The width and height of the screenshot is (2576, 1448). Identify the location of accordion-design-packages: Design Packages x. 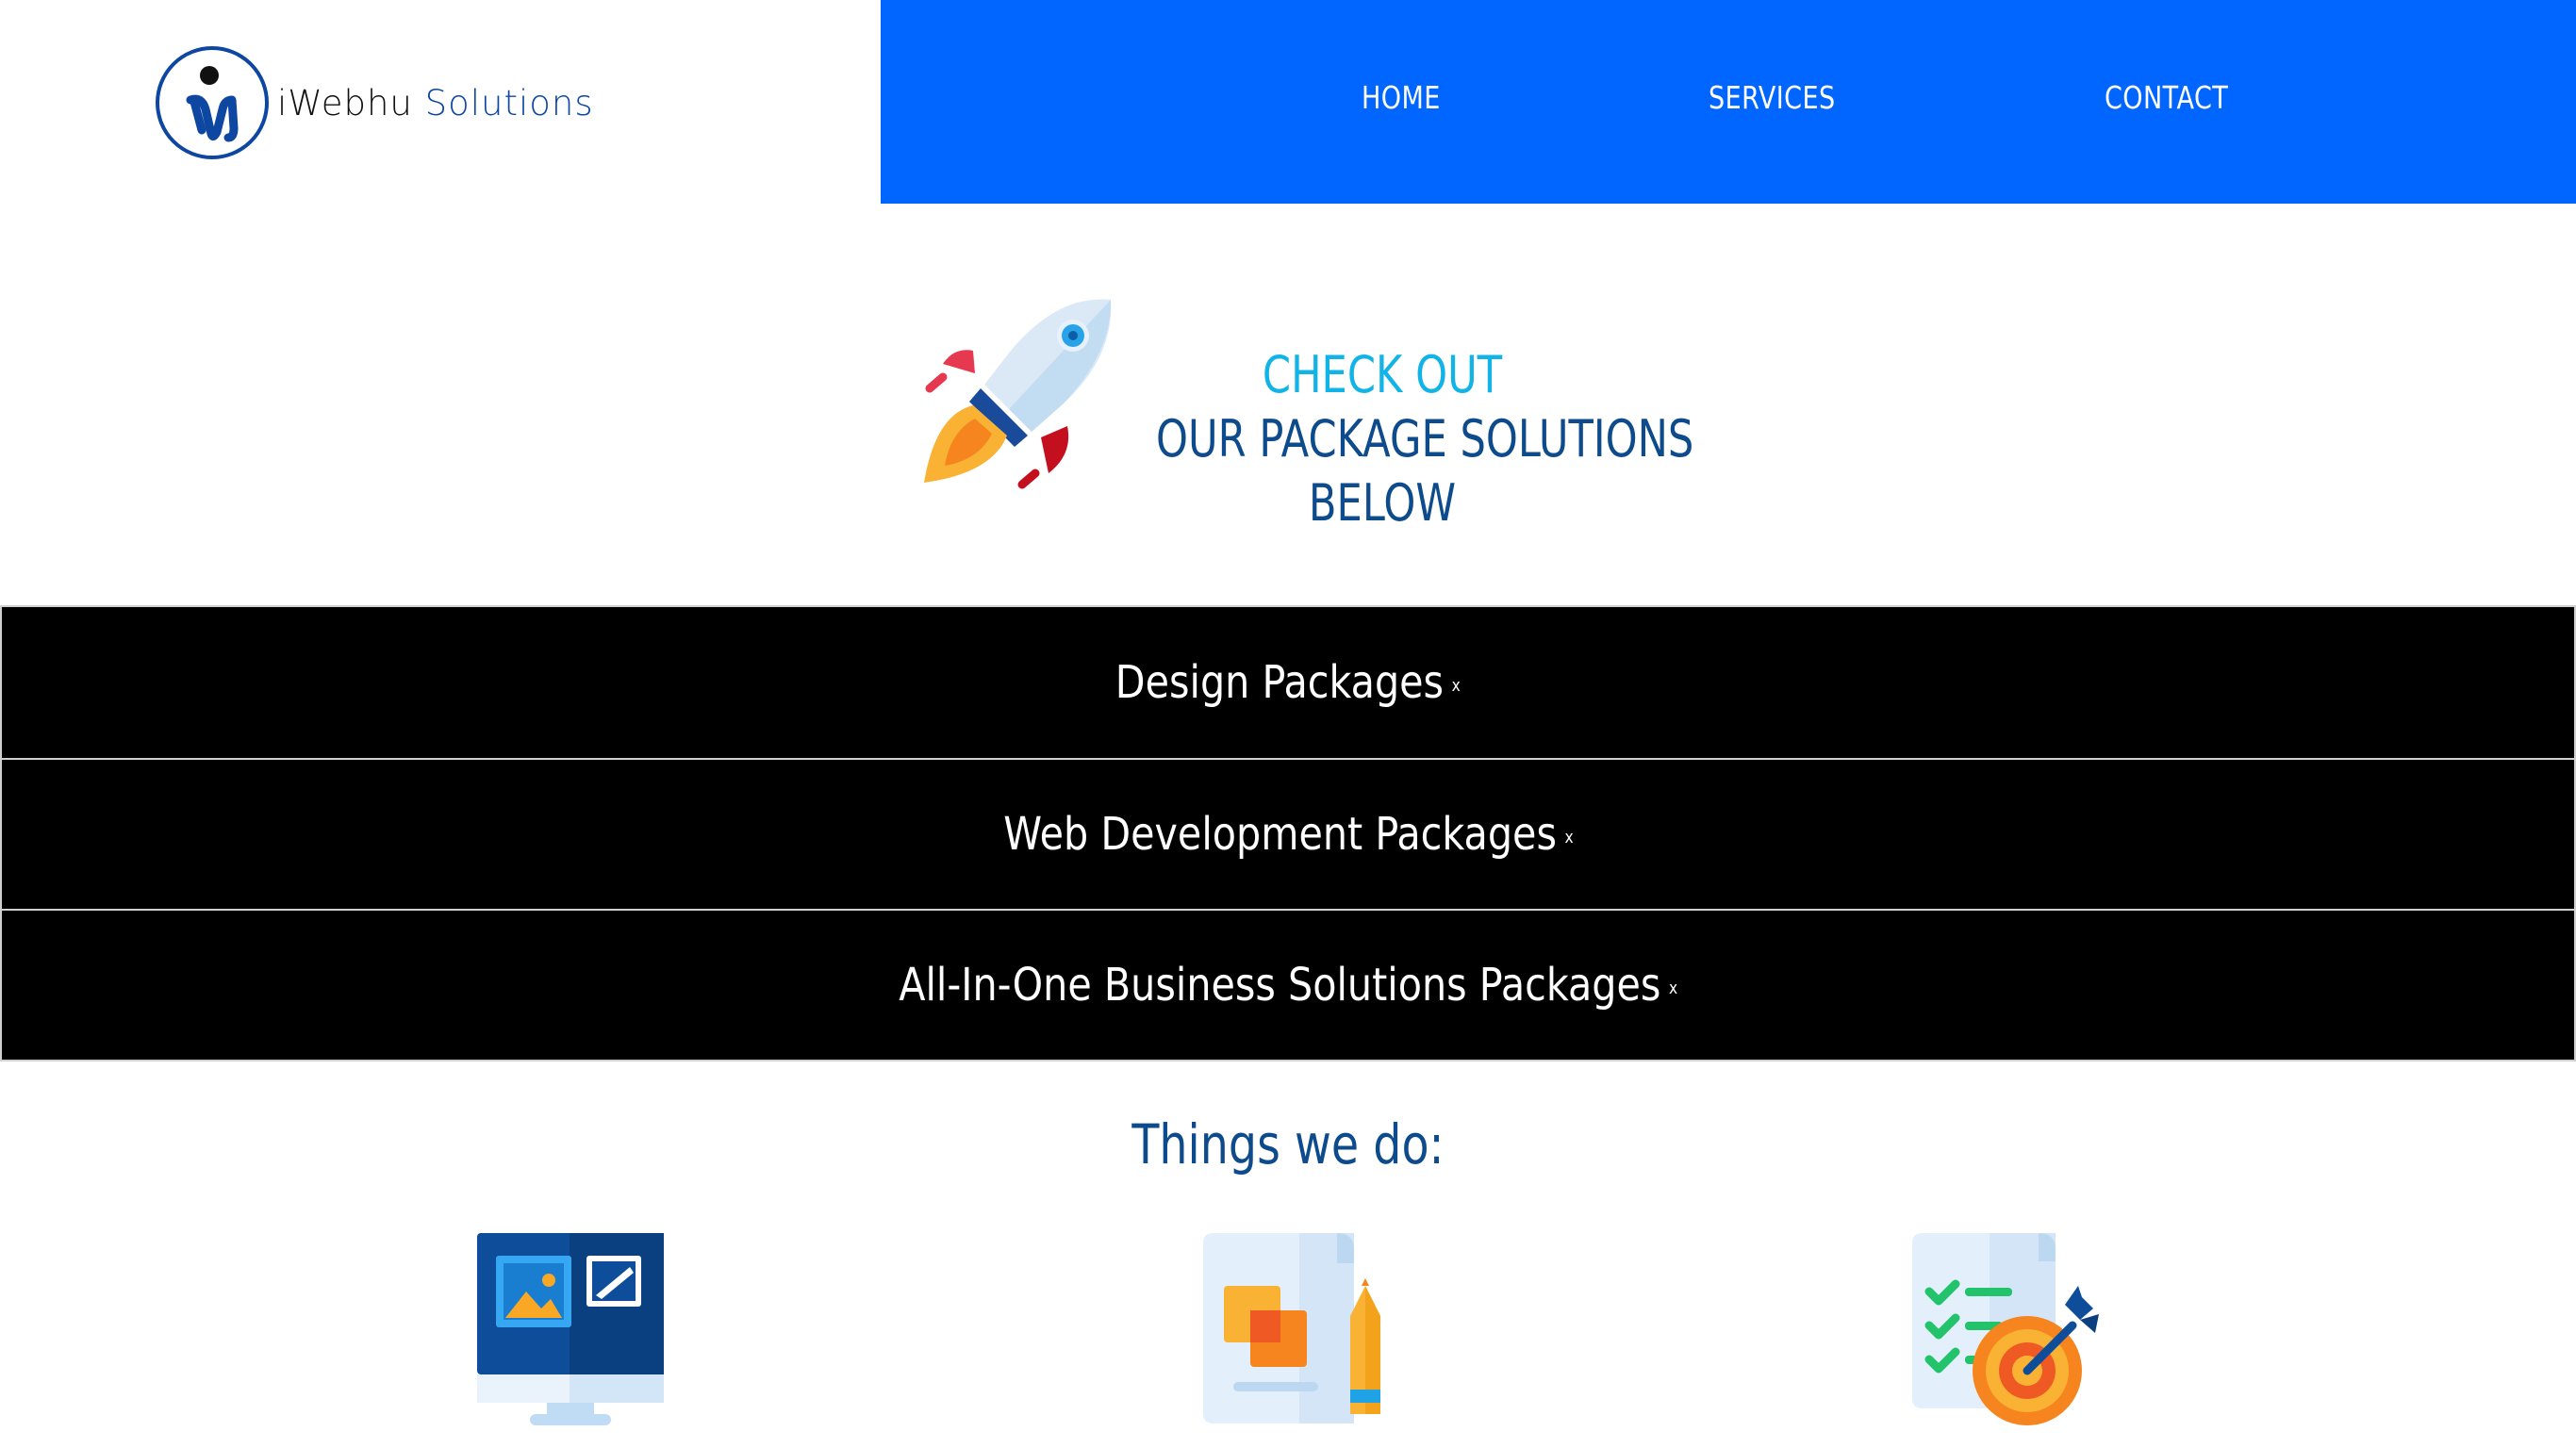
(1288, 682).